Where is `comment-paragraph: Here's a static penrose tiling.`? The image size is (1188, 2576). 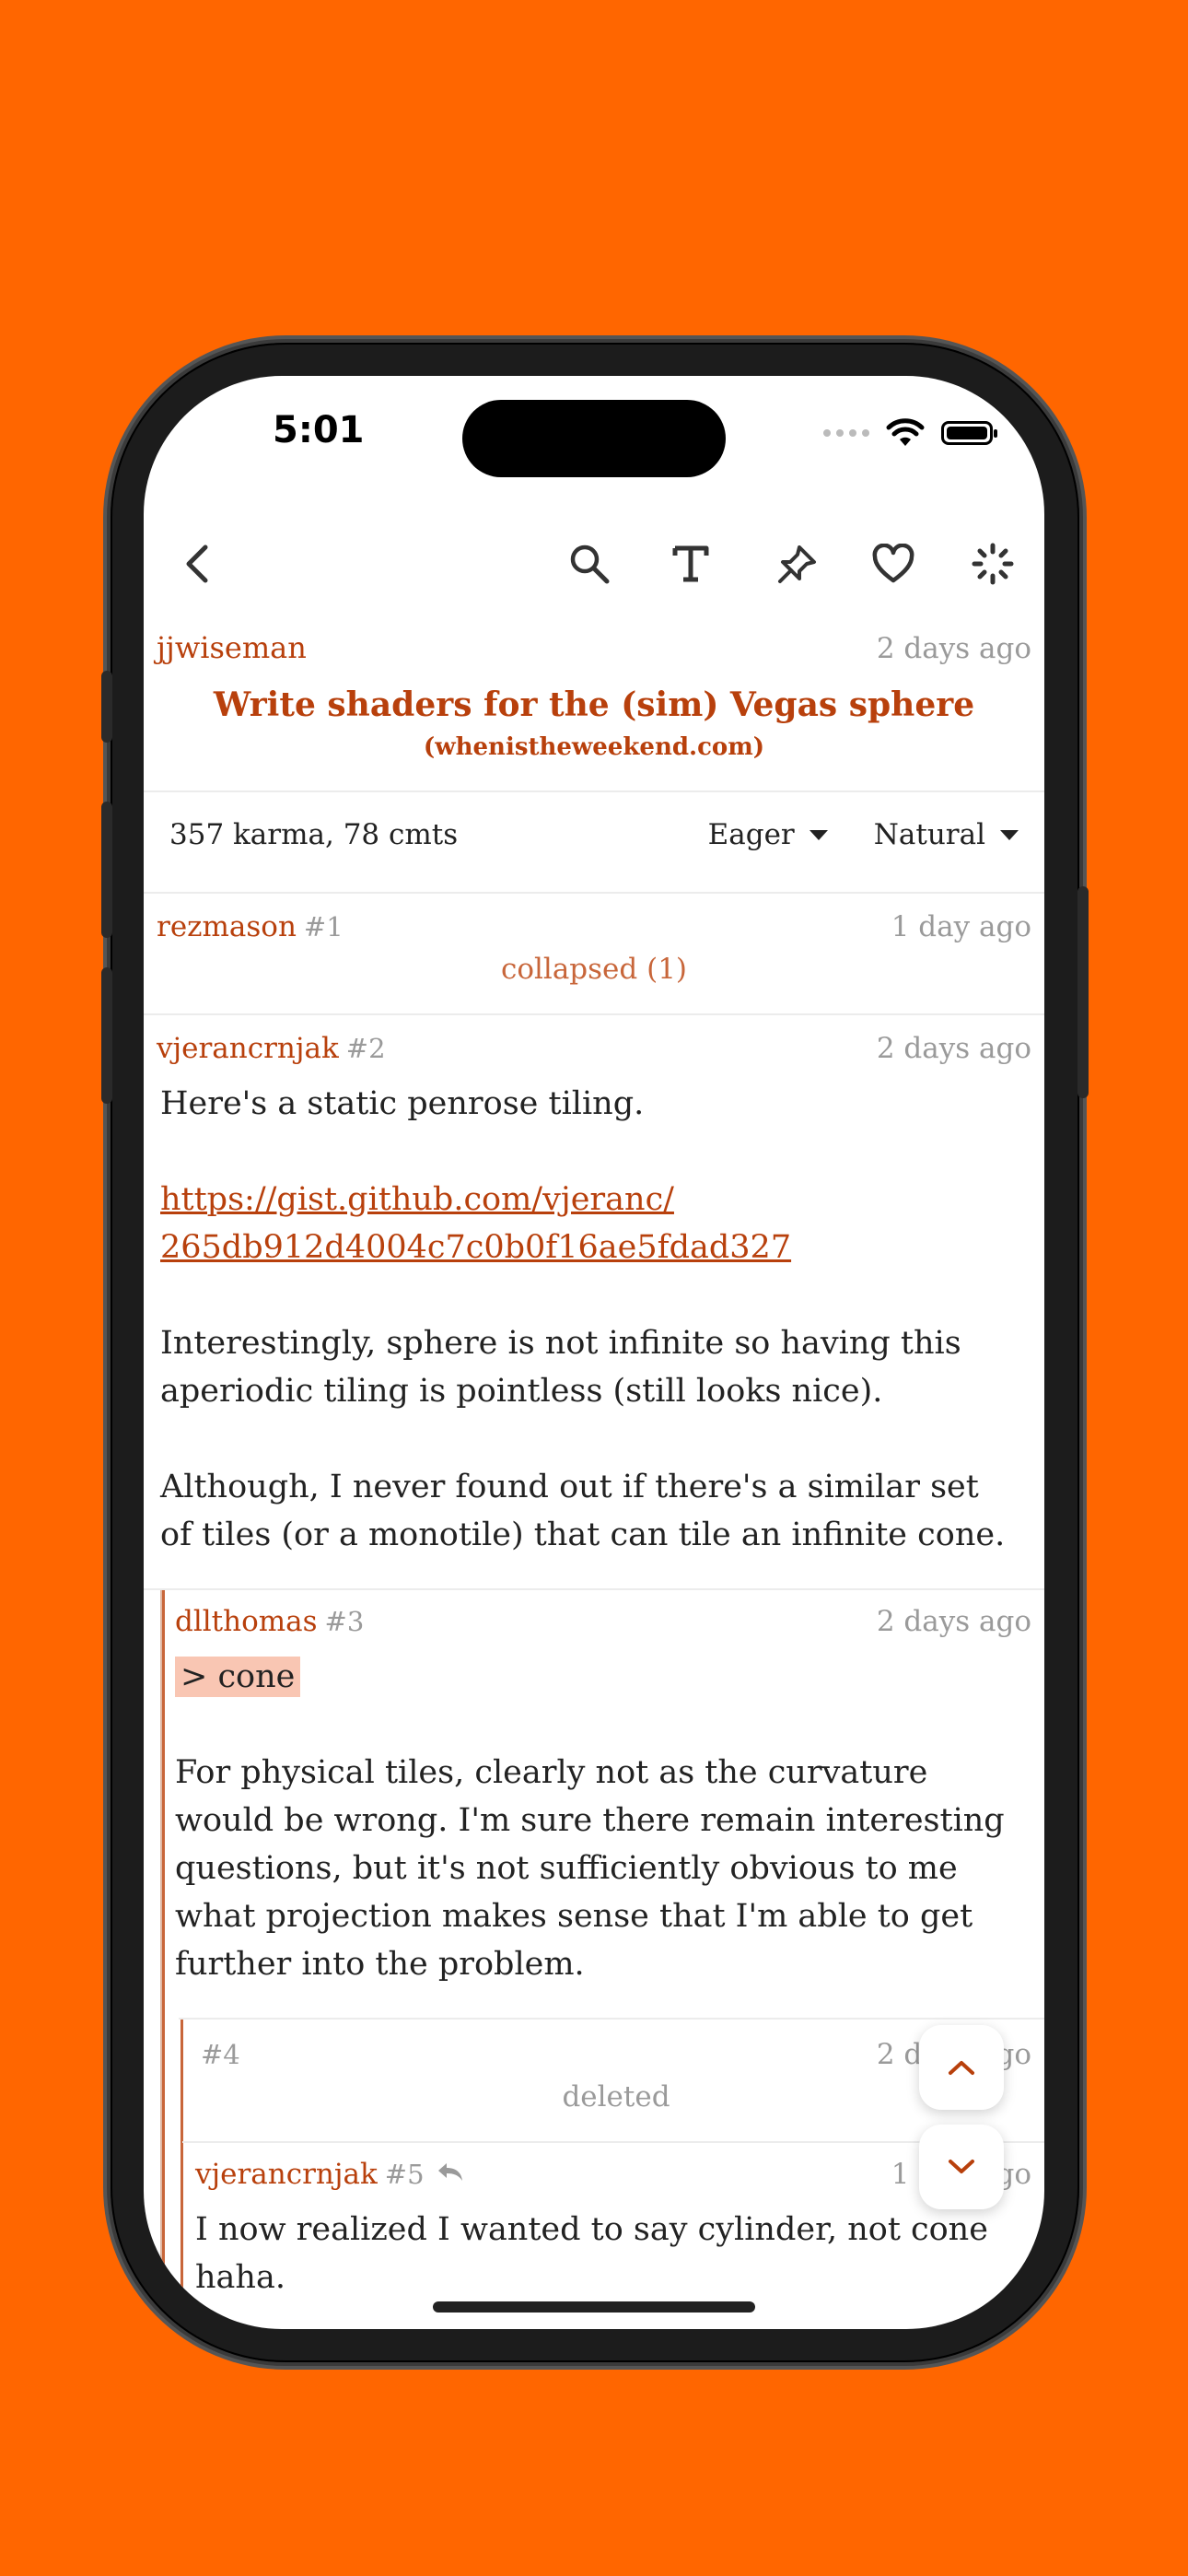 comment-paragraph: Here's a static penrose tiling. is located at coordinates (402, 1103).